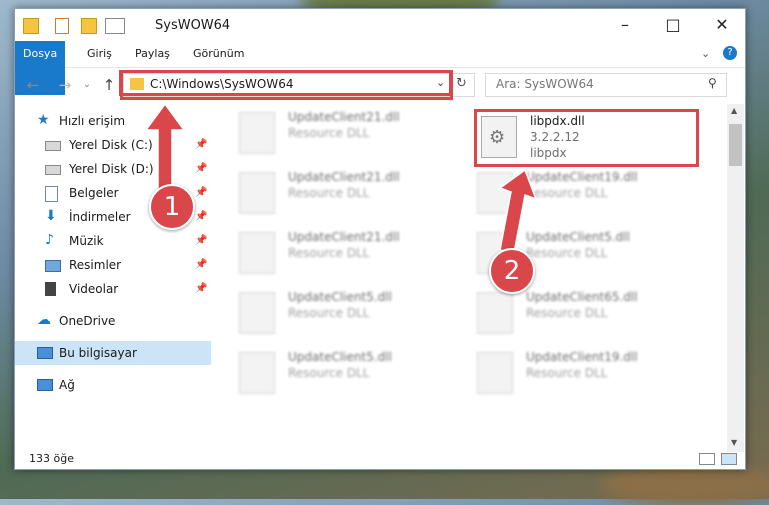 This screenshot has width=769, height=505. I want to click on step-badge-1: 1, so click(172, 207).